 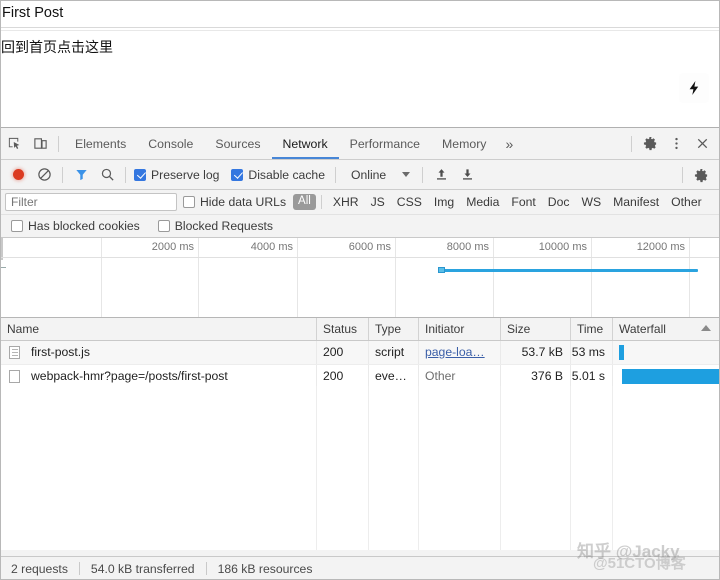 What do you see at coordinates (14, 352) in the screenshot?
I see `script-file-icon` at bounding box center [14, 352].